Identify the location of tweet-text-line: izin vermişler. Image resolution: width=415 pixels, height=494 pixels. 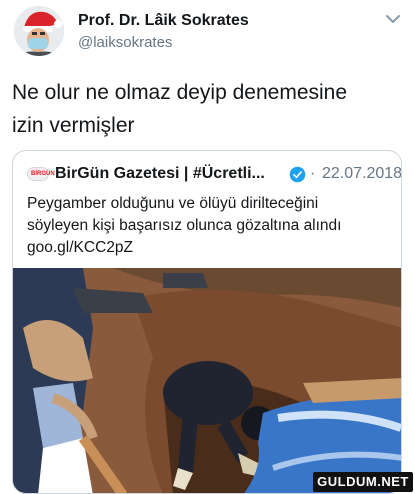
(73, 125).